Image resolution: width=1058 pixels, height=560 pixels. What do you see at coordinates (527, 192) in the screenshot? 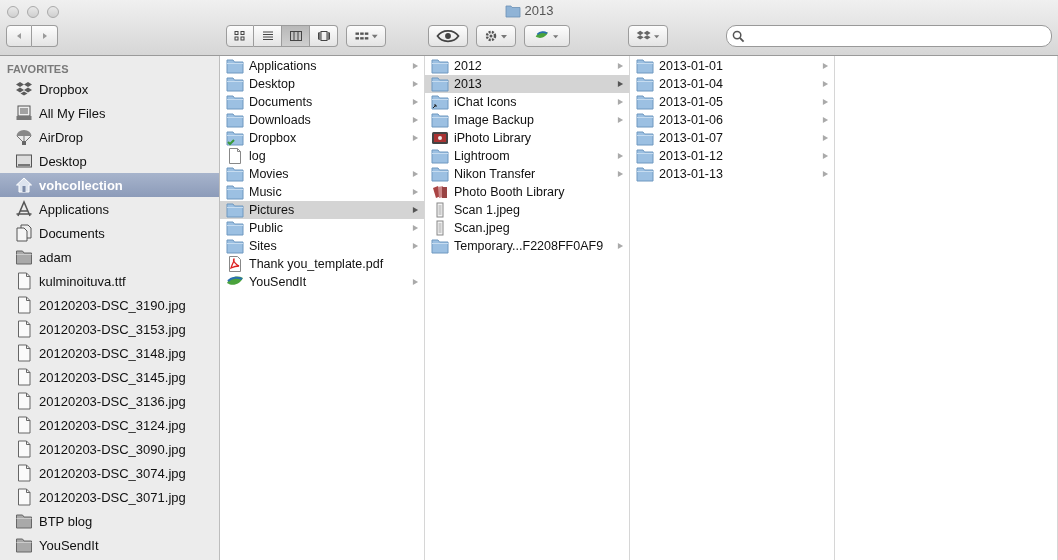
I see `file-item: Photo Booth Library` at bounding box center [527, 192].